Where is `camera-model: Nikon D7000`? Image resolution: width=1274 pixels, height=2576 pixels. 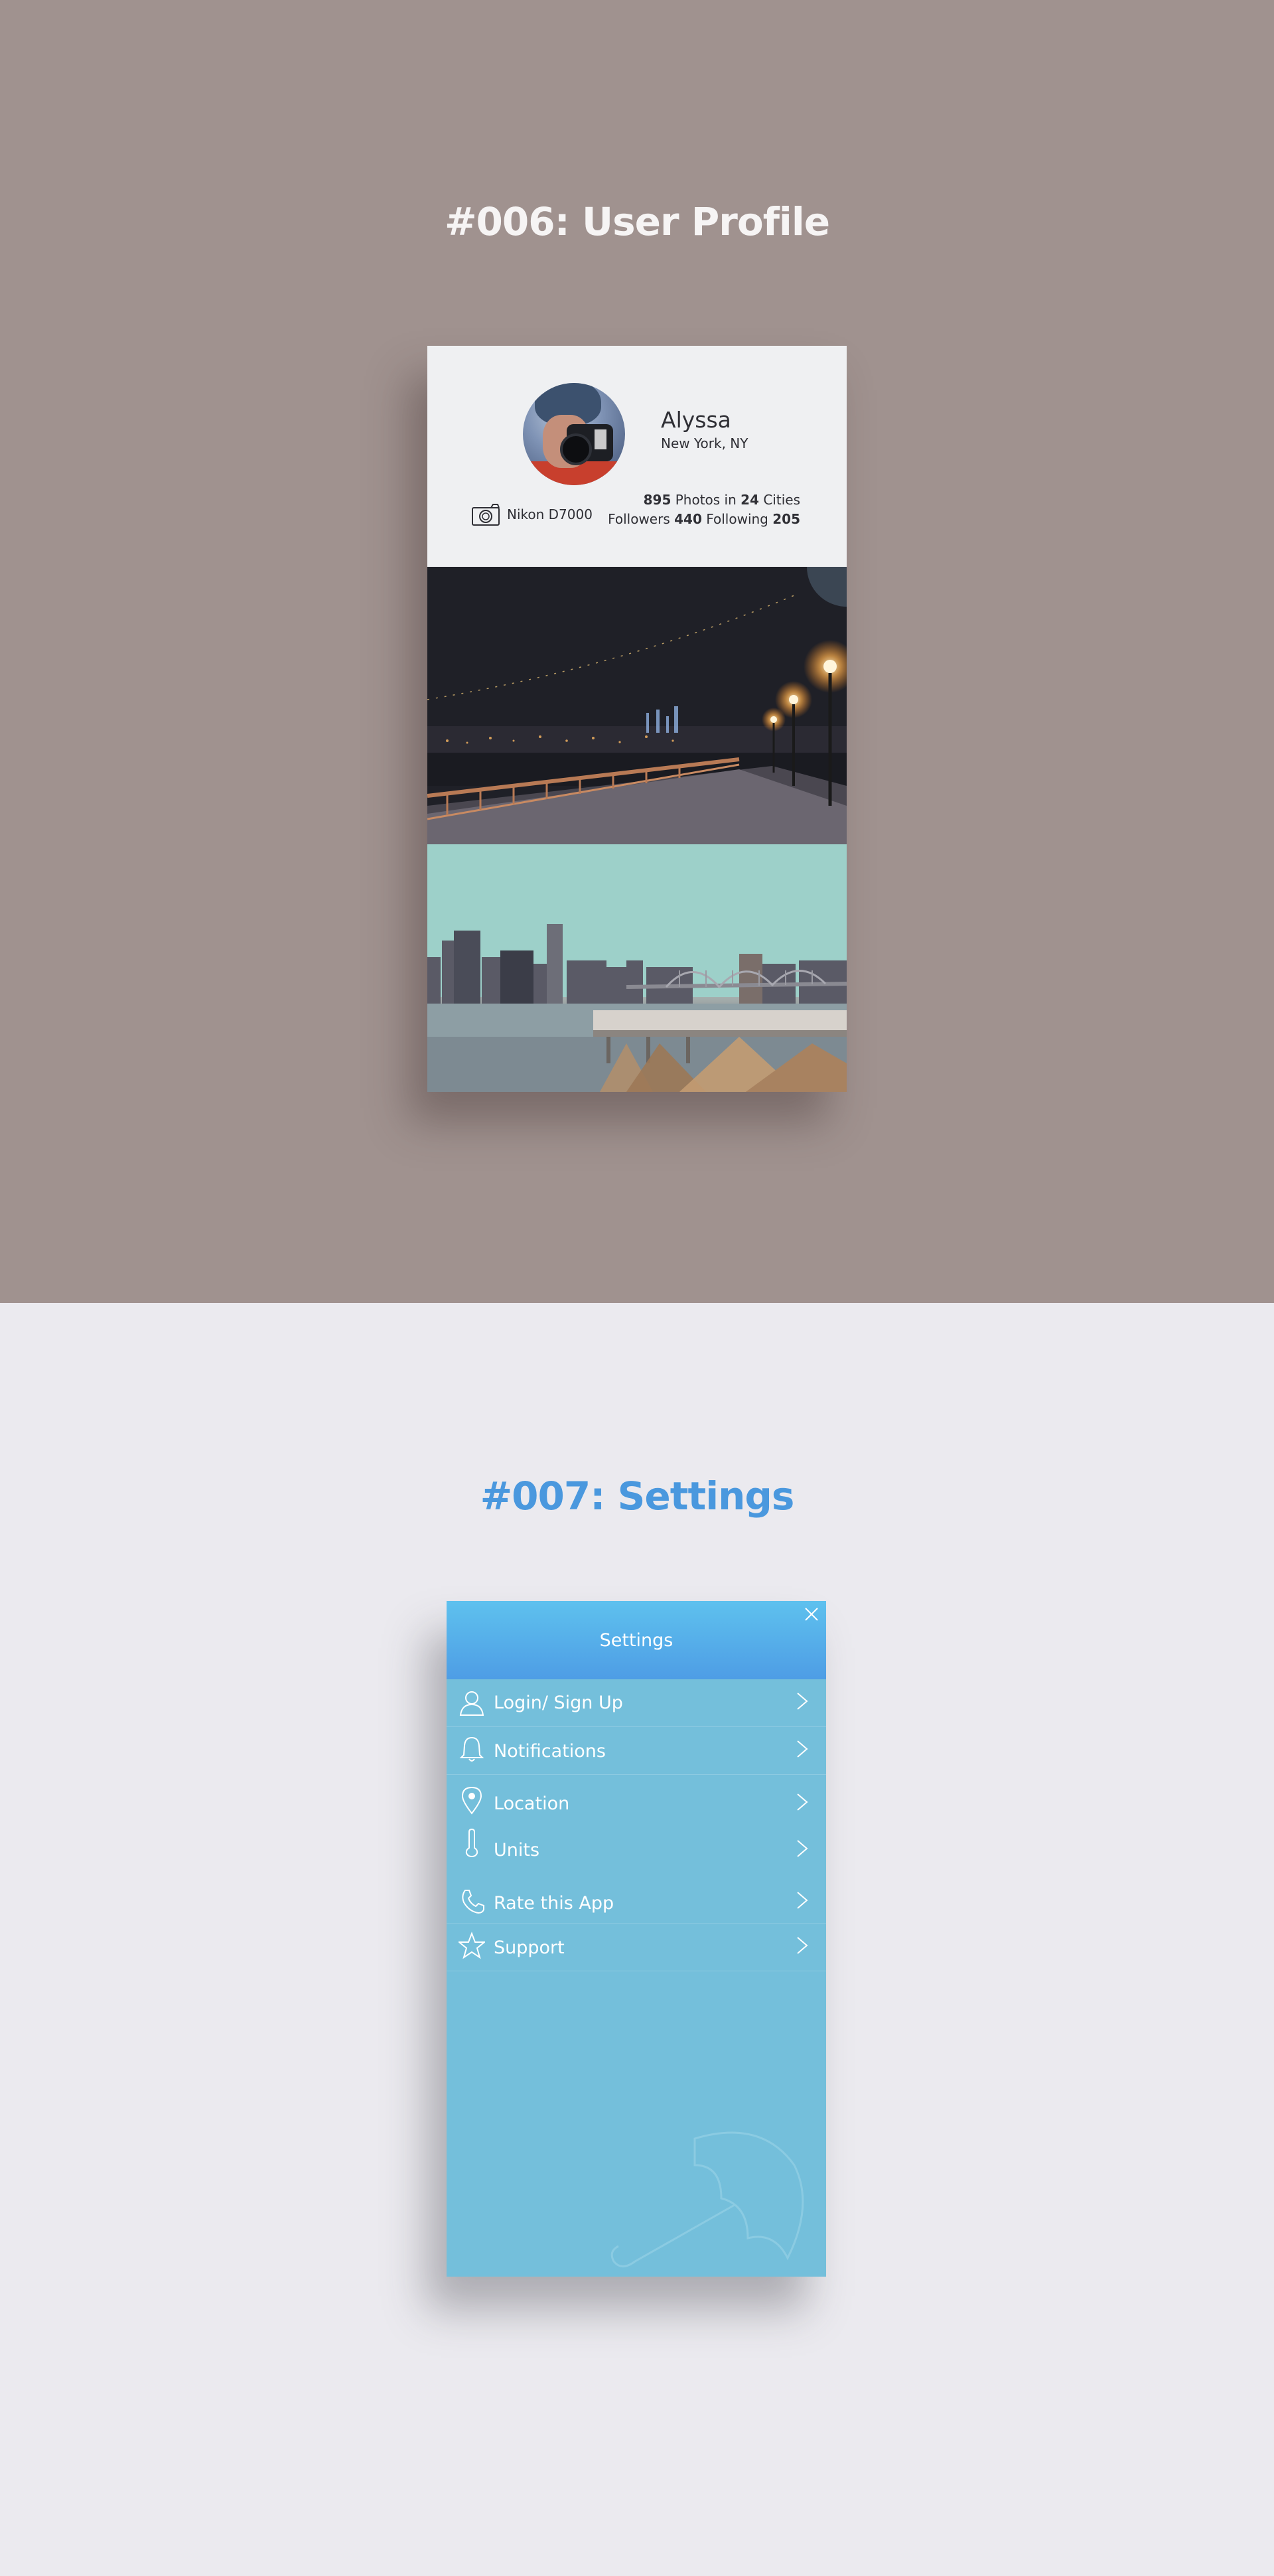 camera-model: Nikon D7000 is located at coordinates (532, 514).